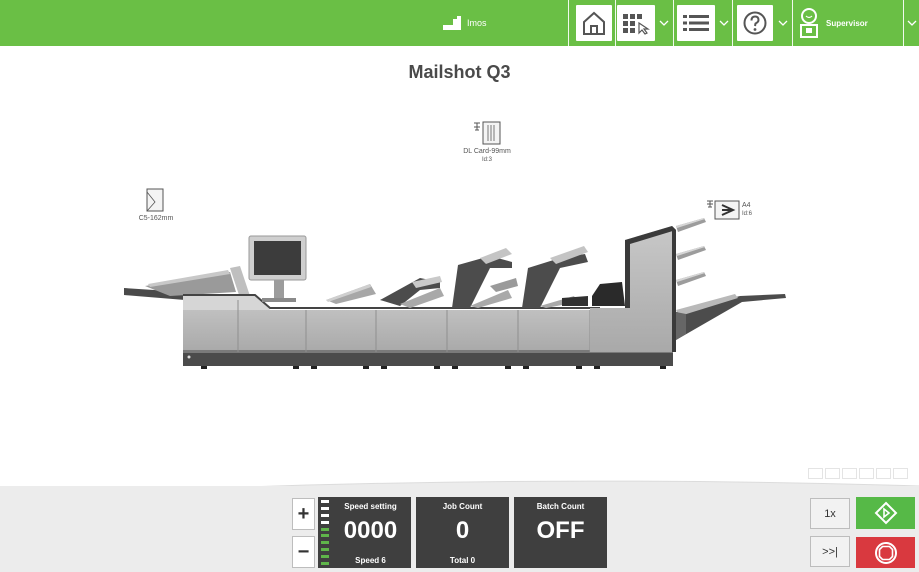 The width and height of the screenshot is (919, 572). I want to click on stop-icon, so click(885, 552).